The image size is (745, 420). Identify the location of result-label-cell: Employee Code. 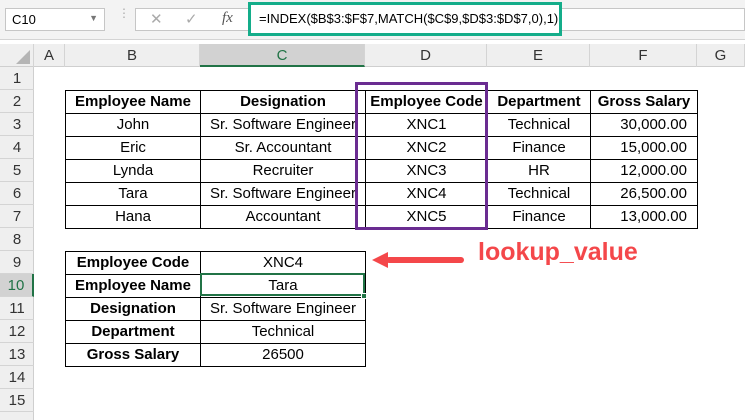
(133, 263).